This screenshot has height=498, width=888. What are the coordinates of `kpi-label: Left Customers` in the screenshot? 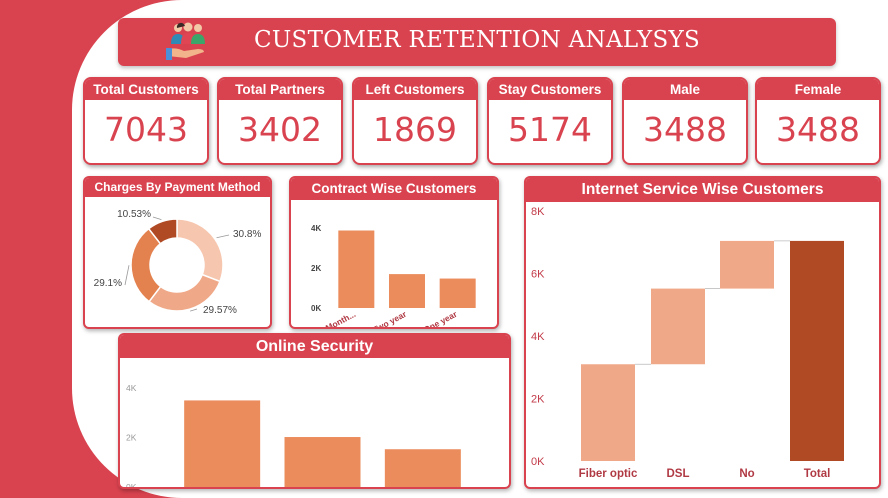 It's located at (415, 89).